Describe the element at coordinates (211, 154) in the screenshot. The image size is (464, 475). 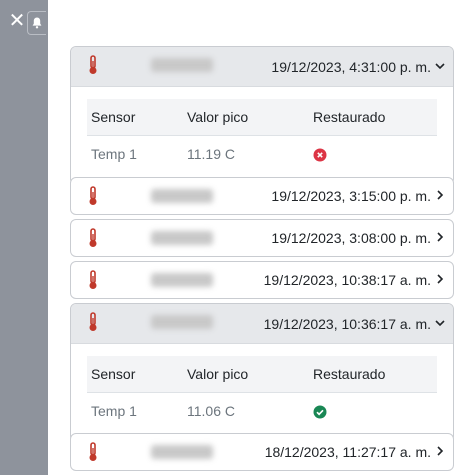
I see `peak-value-cell: 11.19 C` at that location.